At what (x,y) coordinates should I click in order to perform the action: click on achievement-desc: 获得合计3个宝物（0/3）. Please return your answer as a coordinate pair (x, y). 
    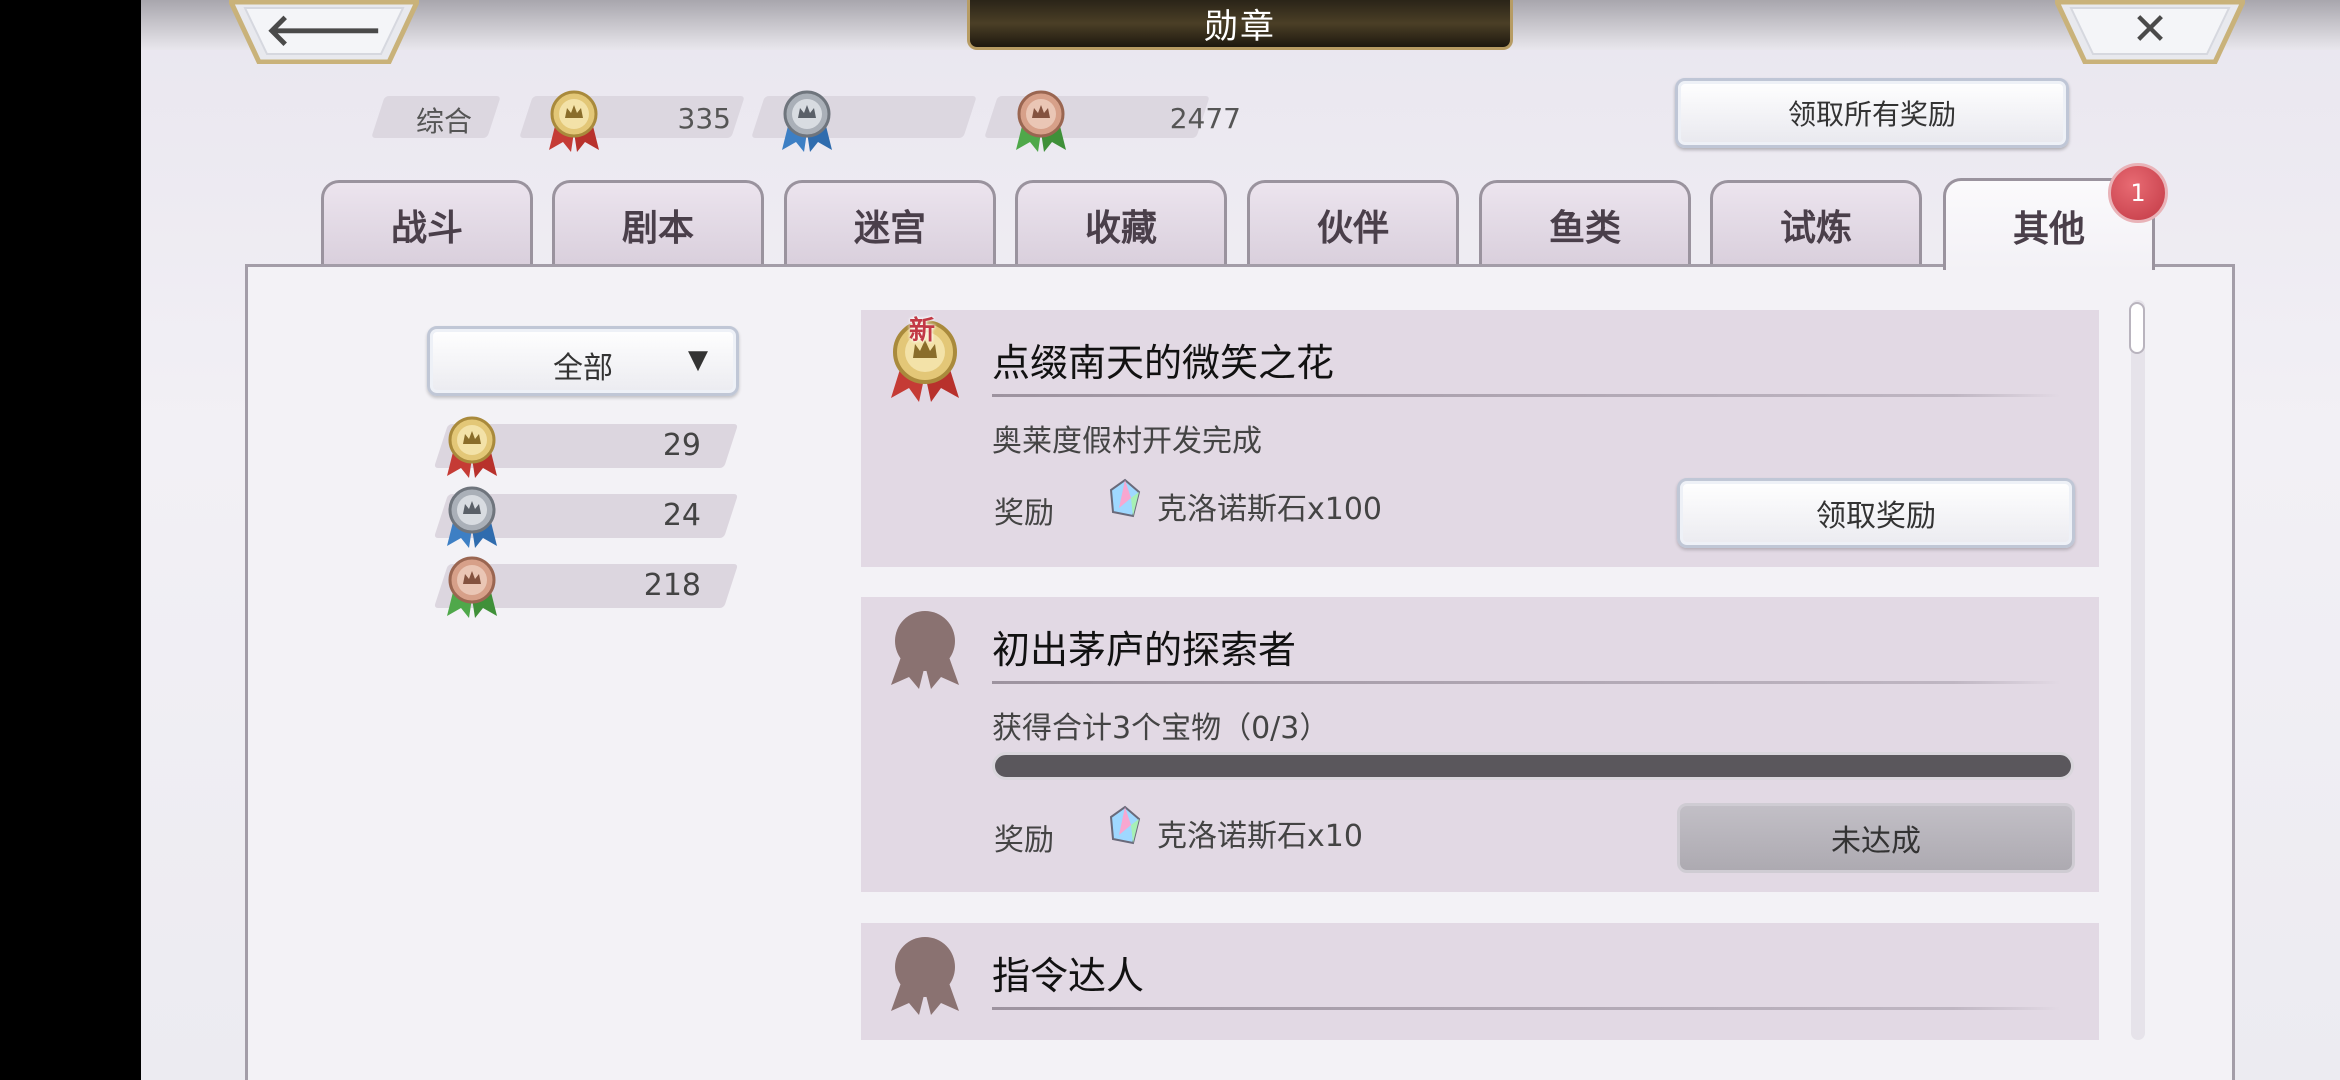
    Looking at the image, I should click on (1161, 728).